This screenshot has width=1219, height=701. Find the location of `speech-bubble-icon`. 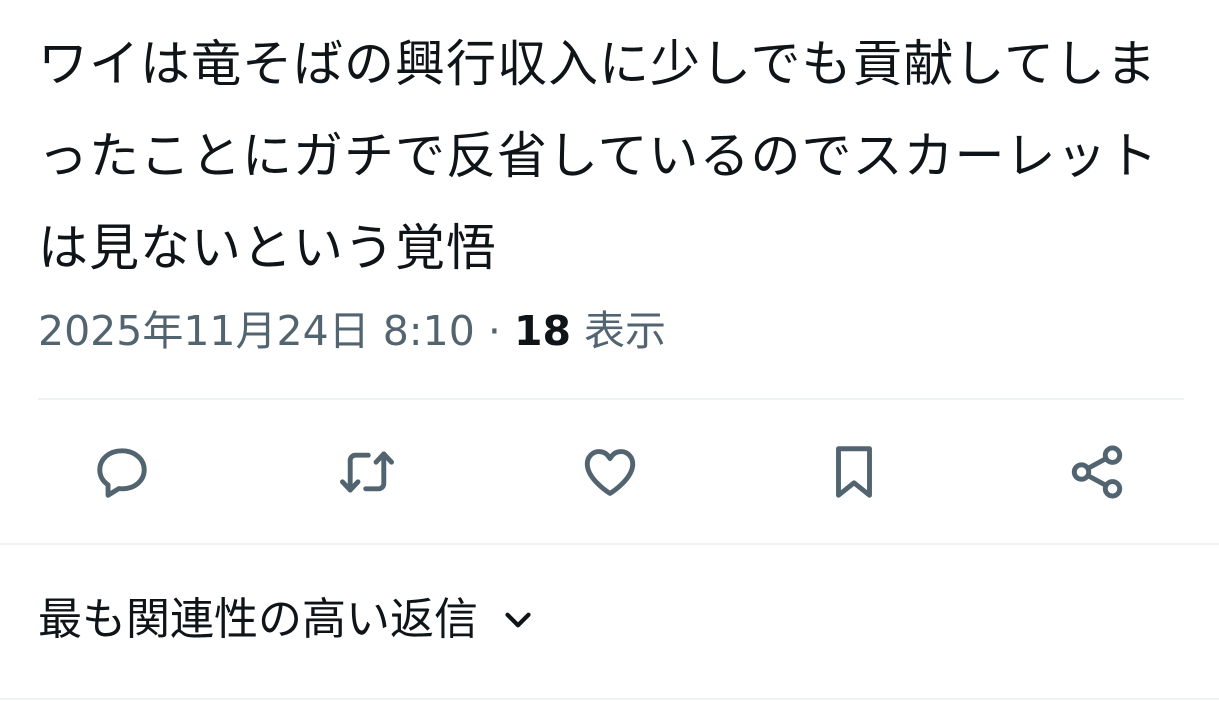

speech-bubble-icon is located at coordinates (122, 473).